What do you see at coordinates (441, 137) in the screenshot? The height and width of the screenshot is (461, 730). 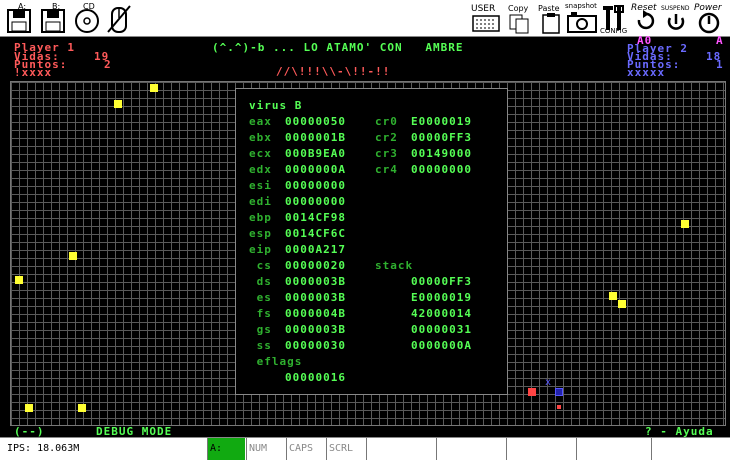 I see `reg-cr2-value: 00000FF3` at bounding box center [441, 137].